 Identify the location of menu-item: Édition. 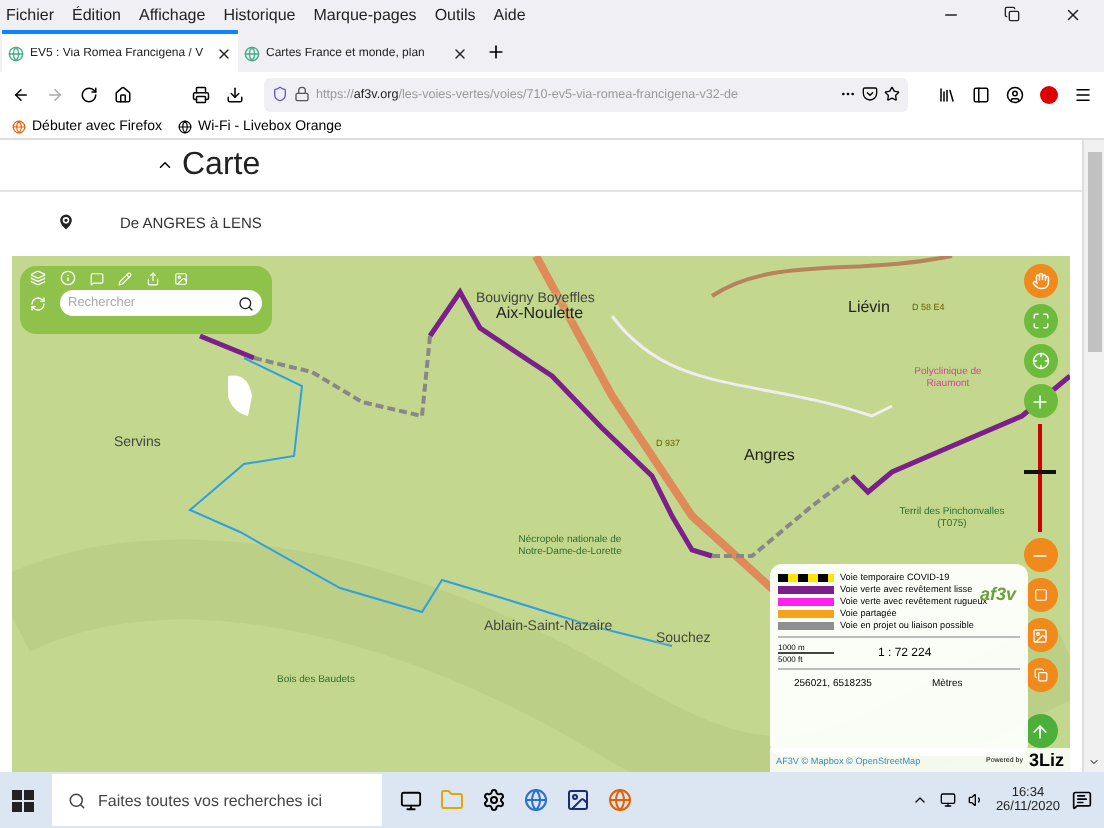
(96, 14).